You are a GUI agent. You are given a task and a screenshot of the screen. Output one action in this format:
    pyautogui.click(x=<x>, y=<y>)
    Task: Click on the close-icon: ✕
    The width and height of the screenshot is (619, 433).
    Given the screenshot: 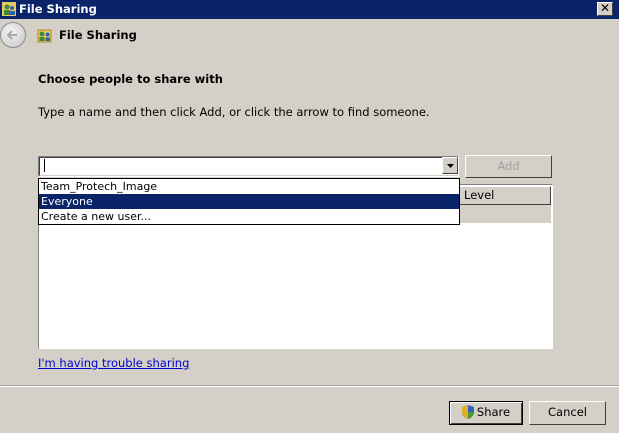 What is the action you would take?
    pyautogui.click(x=605, y=8)
    